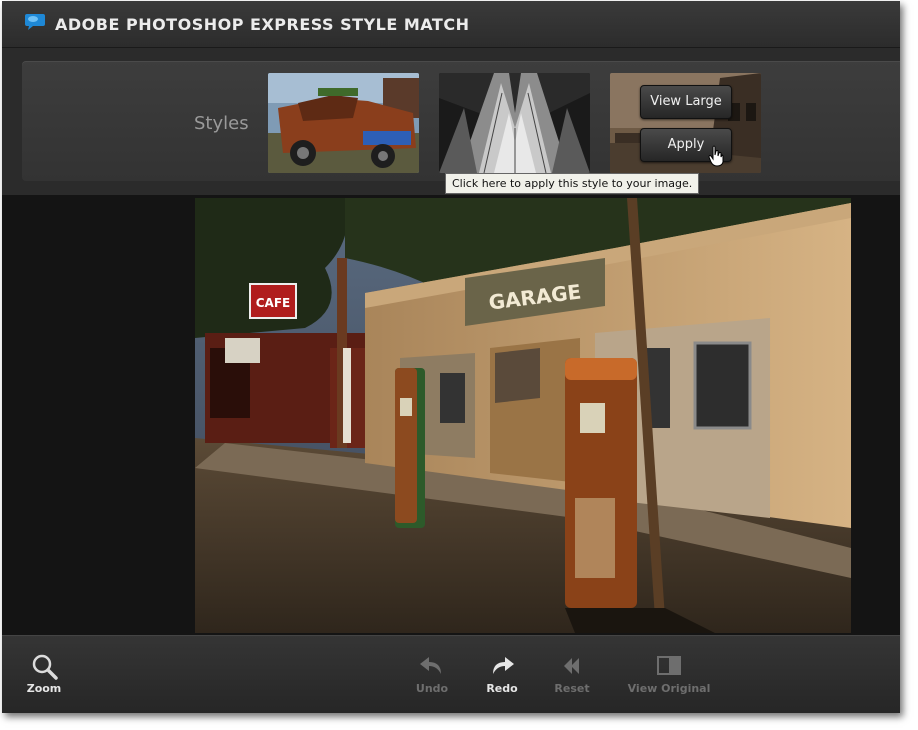 This screenshot has width=918, height=730. What do you see at coordinates (503, 665) in the screenshot?
I see `redo-arrow-icon` at bounding box center [503, 665].